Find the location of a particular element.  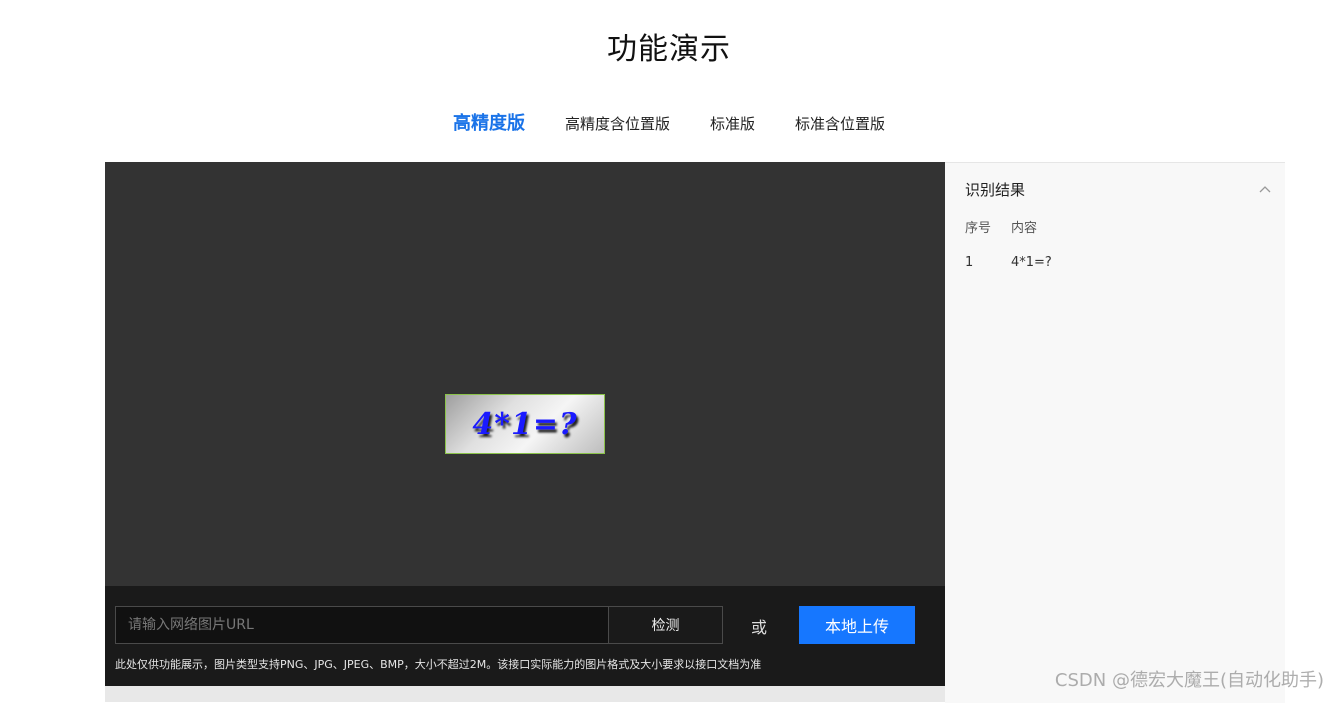

column-header-content: 内容 is located at coordinates (1024, 228).